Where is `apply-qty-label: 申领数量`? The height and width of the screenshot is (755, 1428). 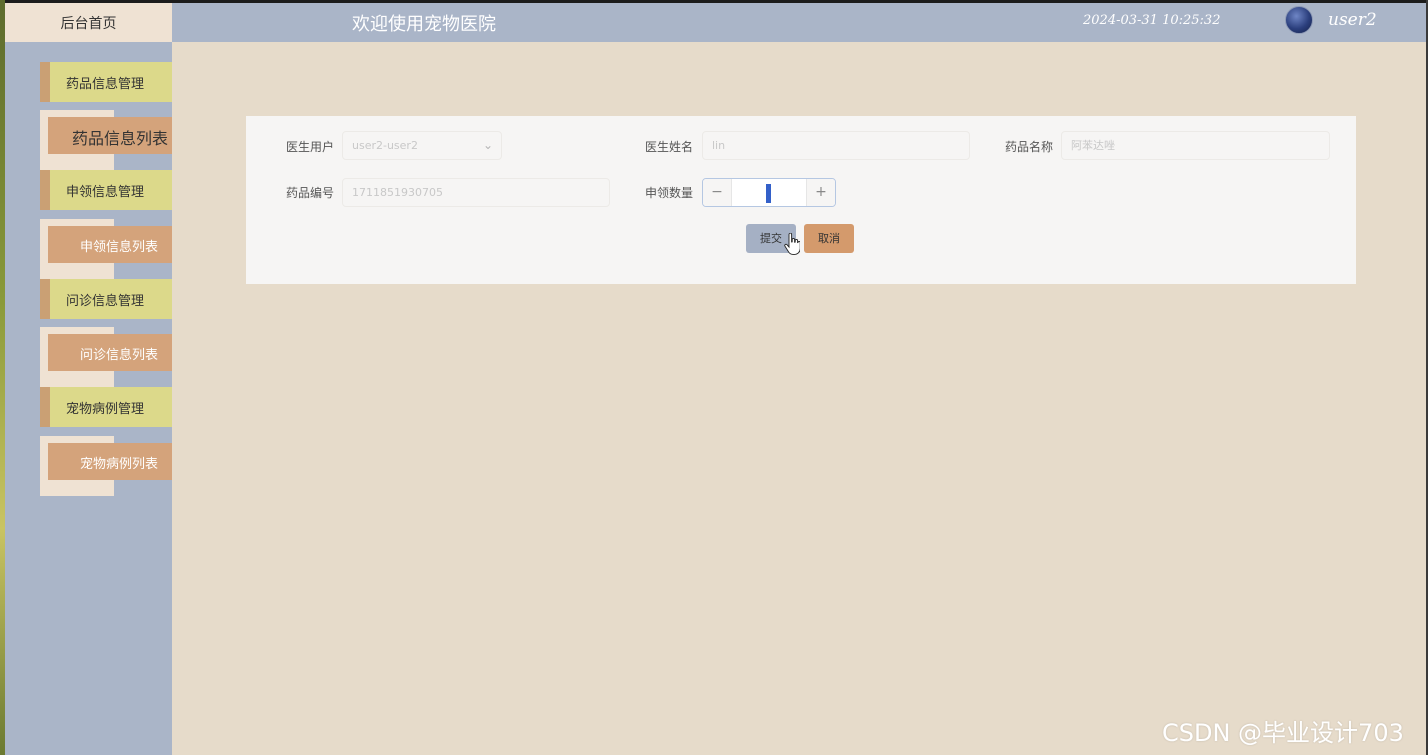
apply-qty-label: 申领数量 is located at coordinates (669, 193).